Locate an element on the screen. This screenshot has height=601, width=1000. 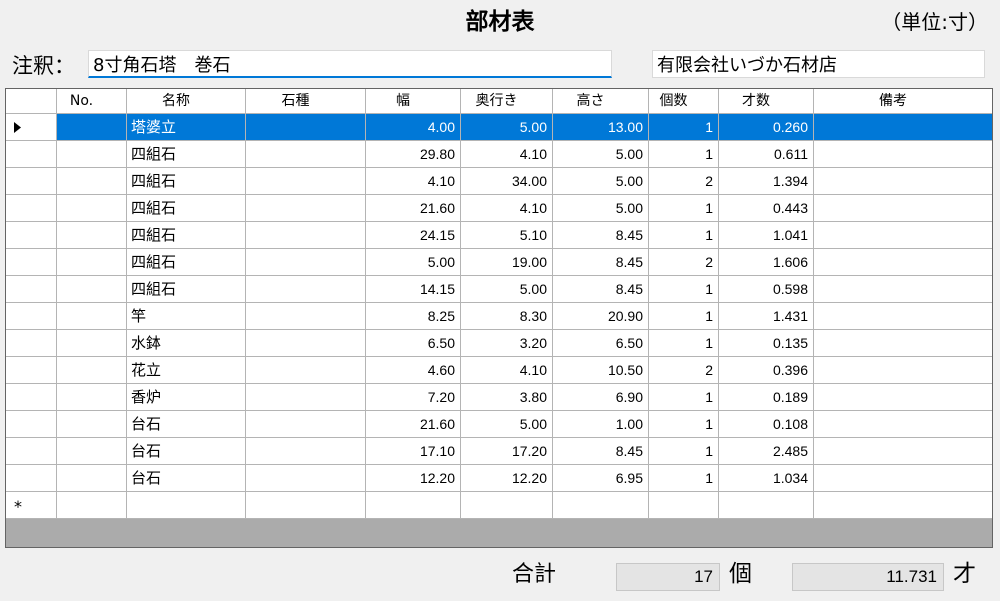
cell-depth is located at coordinates (507, 505).